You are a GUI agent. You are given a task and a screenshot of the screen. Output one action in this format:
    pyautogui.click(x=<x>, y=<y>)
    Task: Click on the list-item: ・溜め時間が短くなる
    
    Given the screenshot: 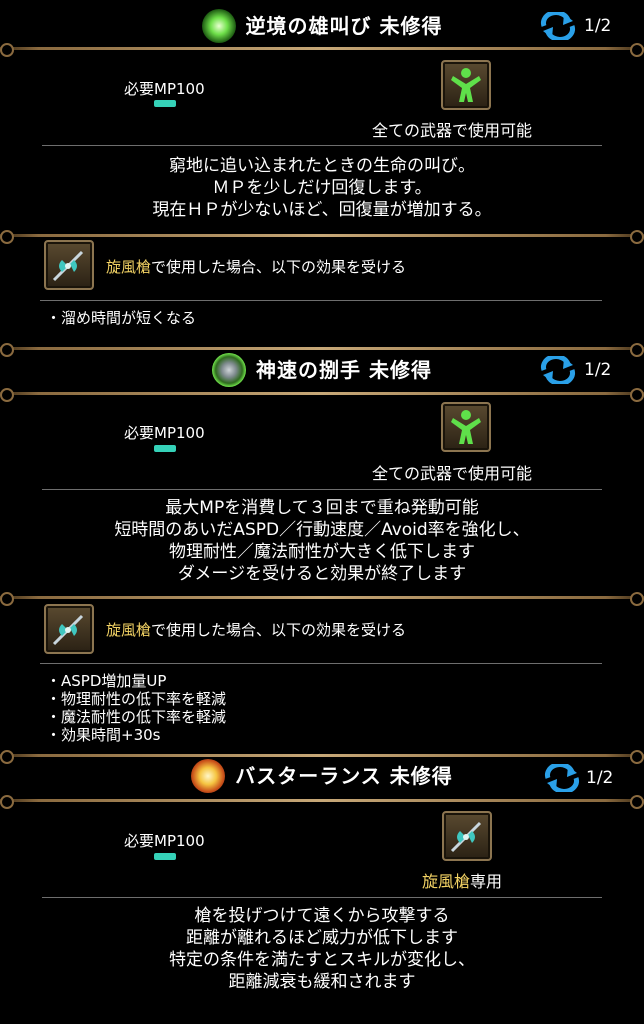 What is the action you would take?
    pyautogui.click(x=121, y=318)
    